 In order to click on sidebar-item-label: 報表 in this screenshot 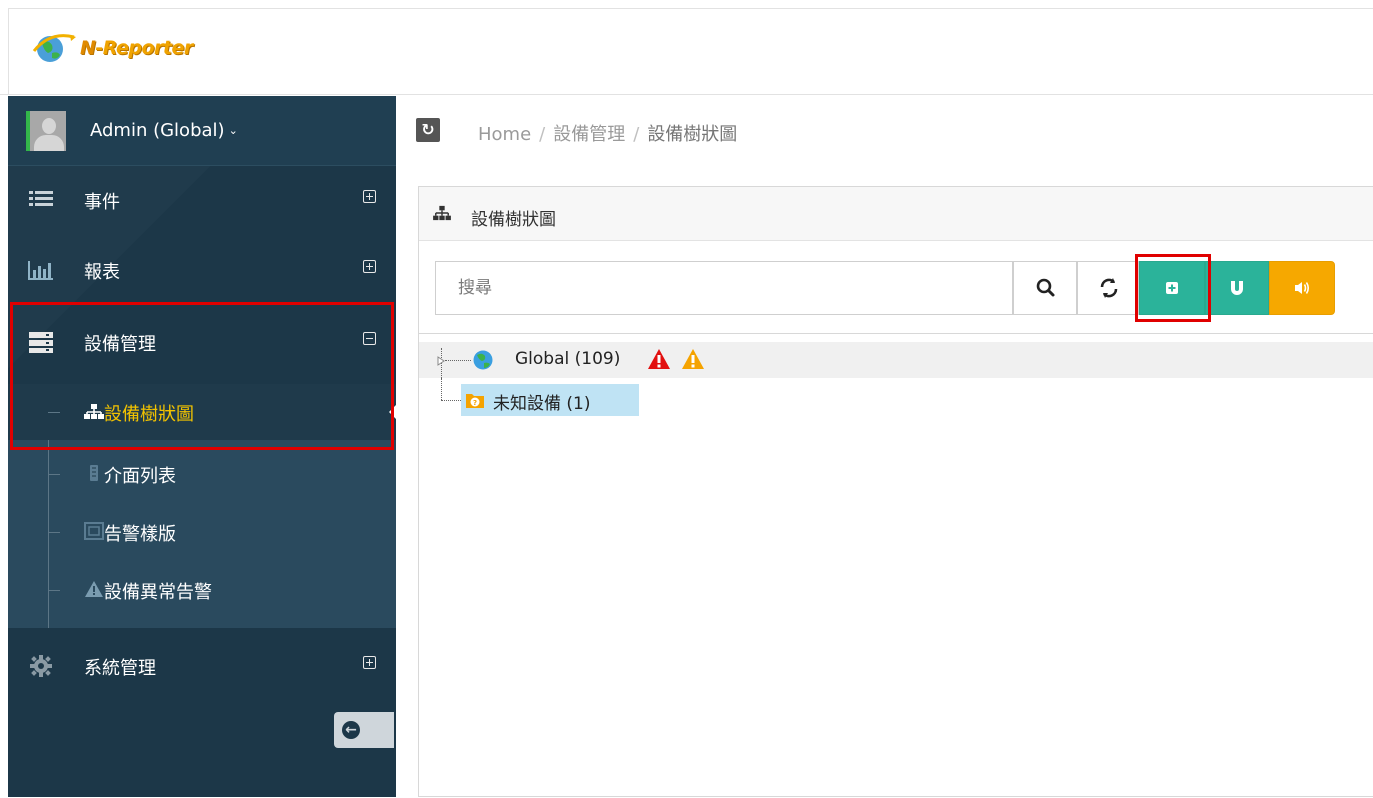, I will do `click(102, 272)`.